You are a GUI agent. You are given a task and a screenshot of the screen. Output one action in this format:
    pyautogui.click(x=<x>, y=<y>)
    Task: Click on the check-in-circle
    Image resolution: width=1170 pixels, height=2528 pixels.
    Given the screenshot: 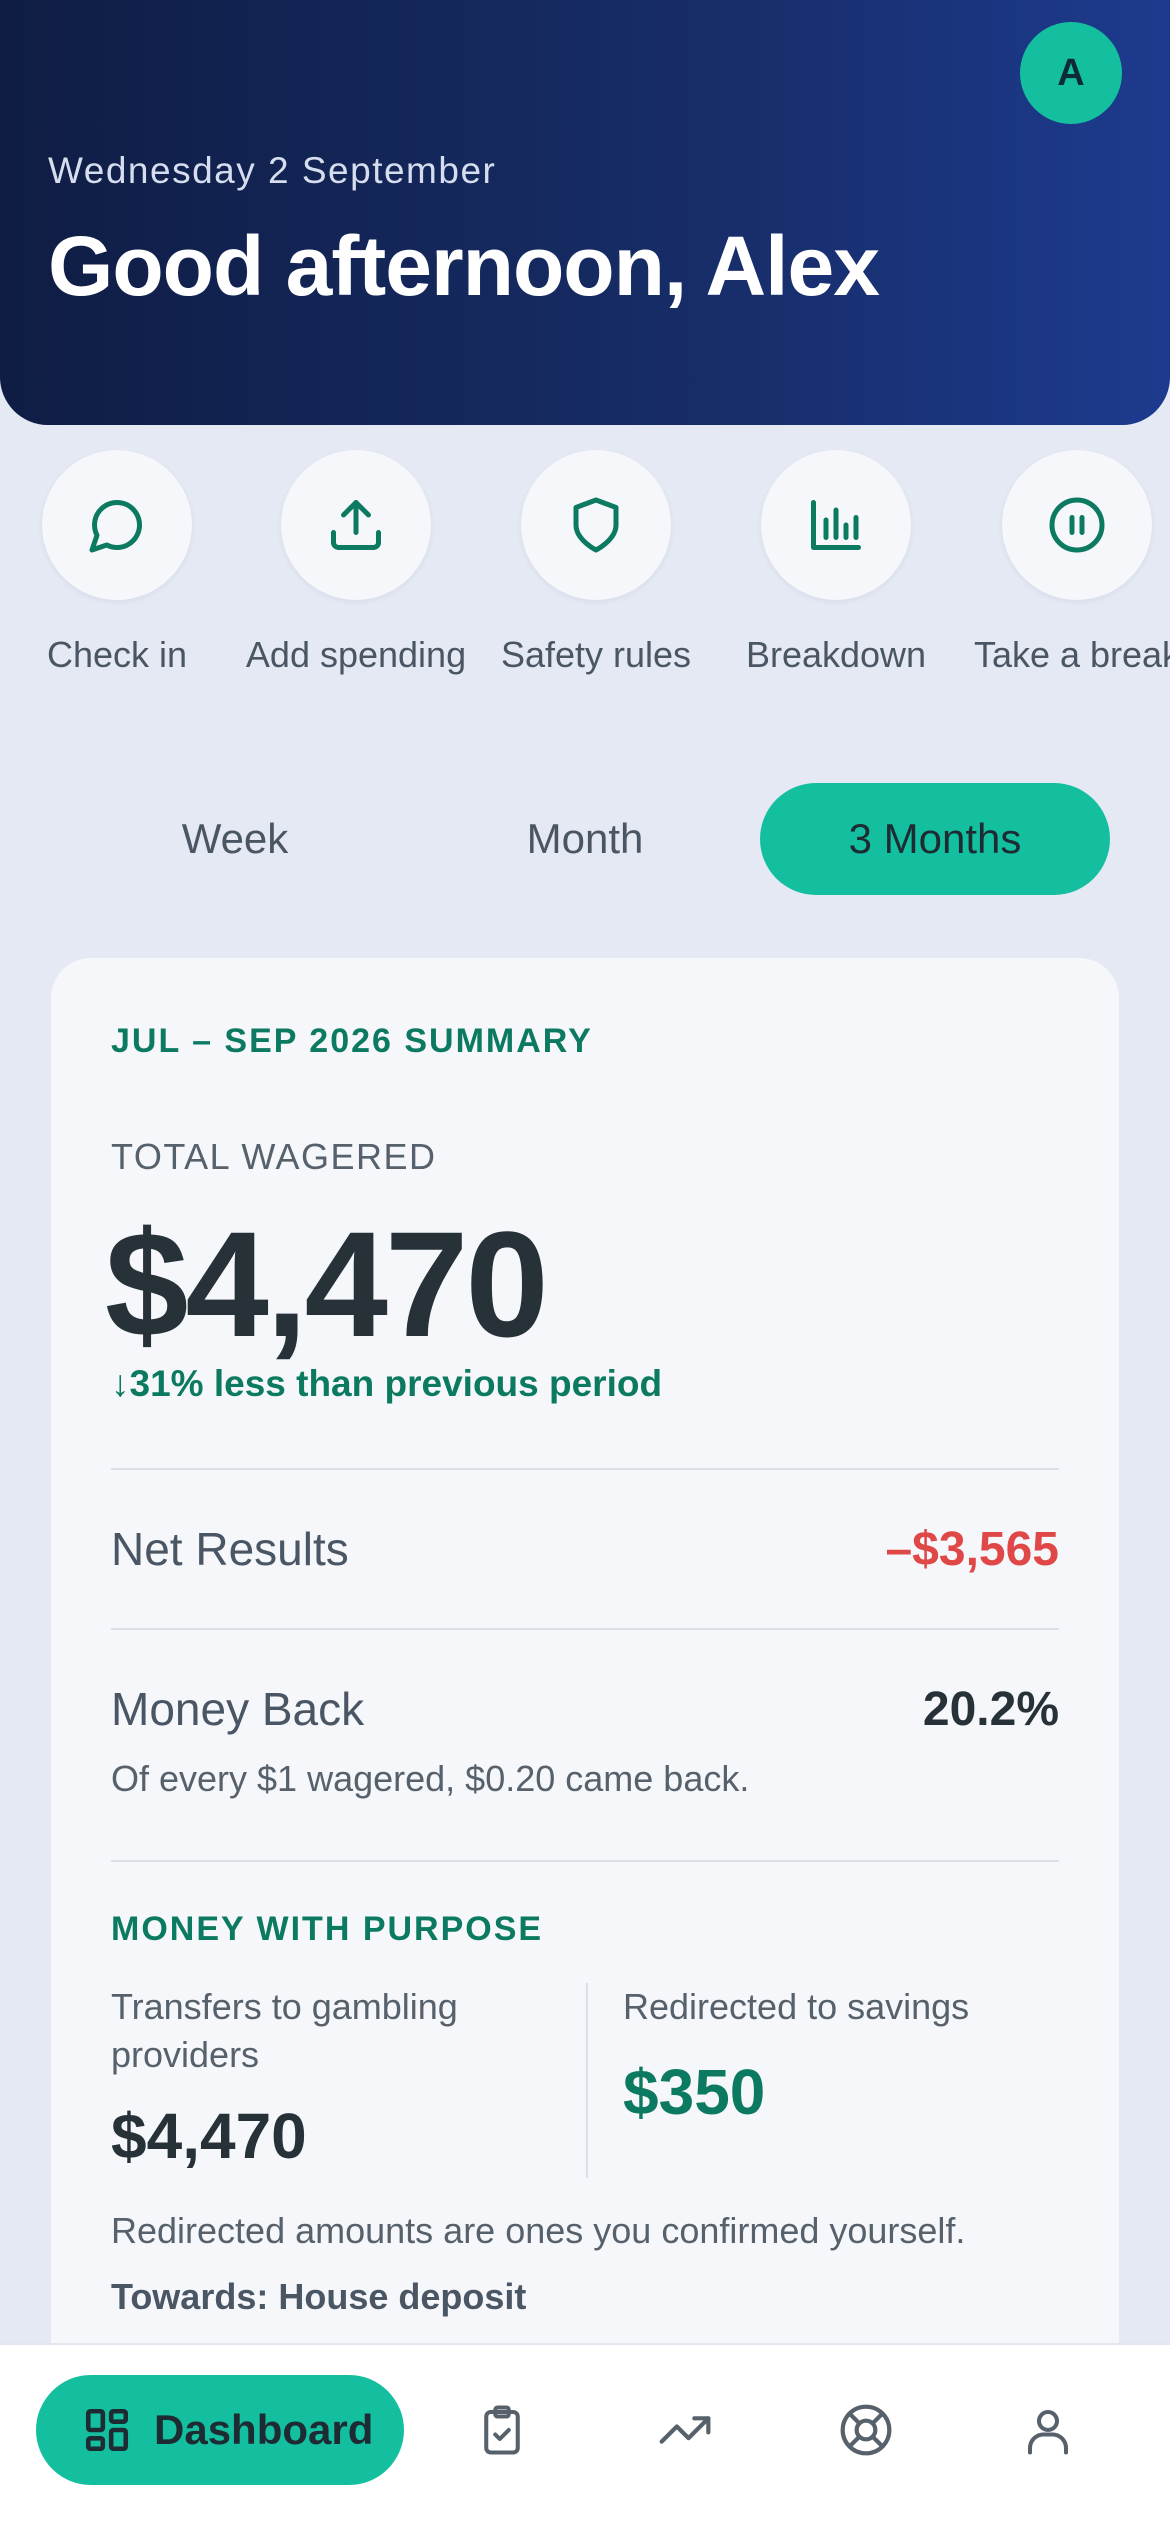 What is the action you would take?
    pyautogui.click(x=117, y=525)
    